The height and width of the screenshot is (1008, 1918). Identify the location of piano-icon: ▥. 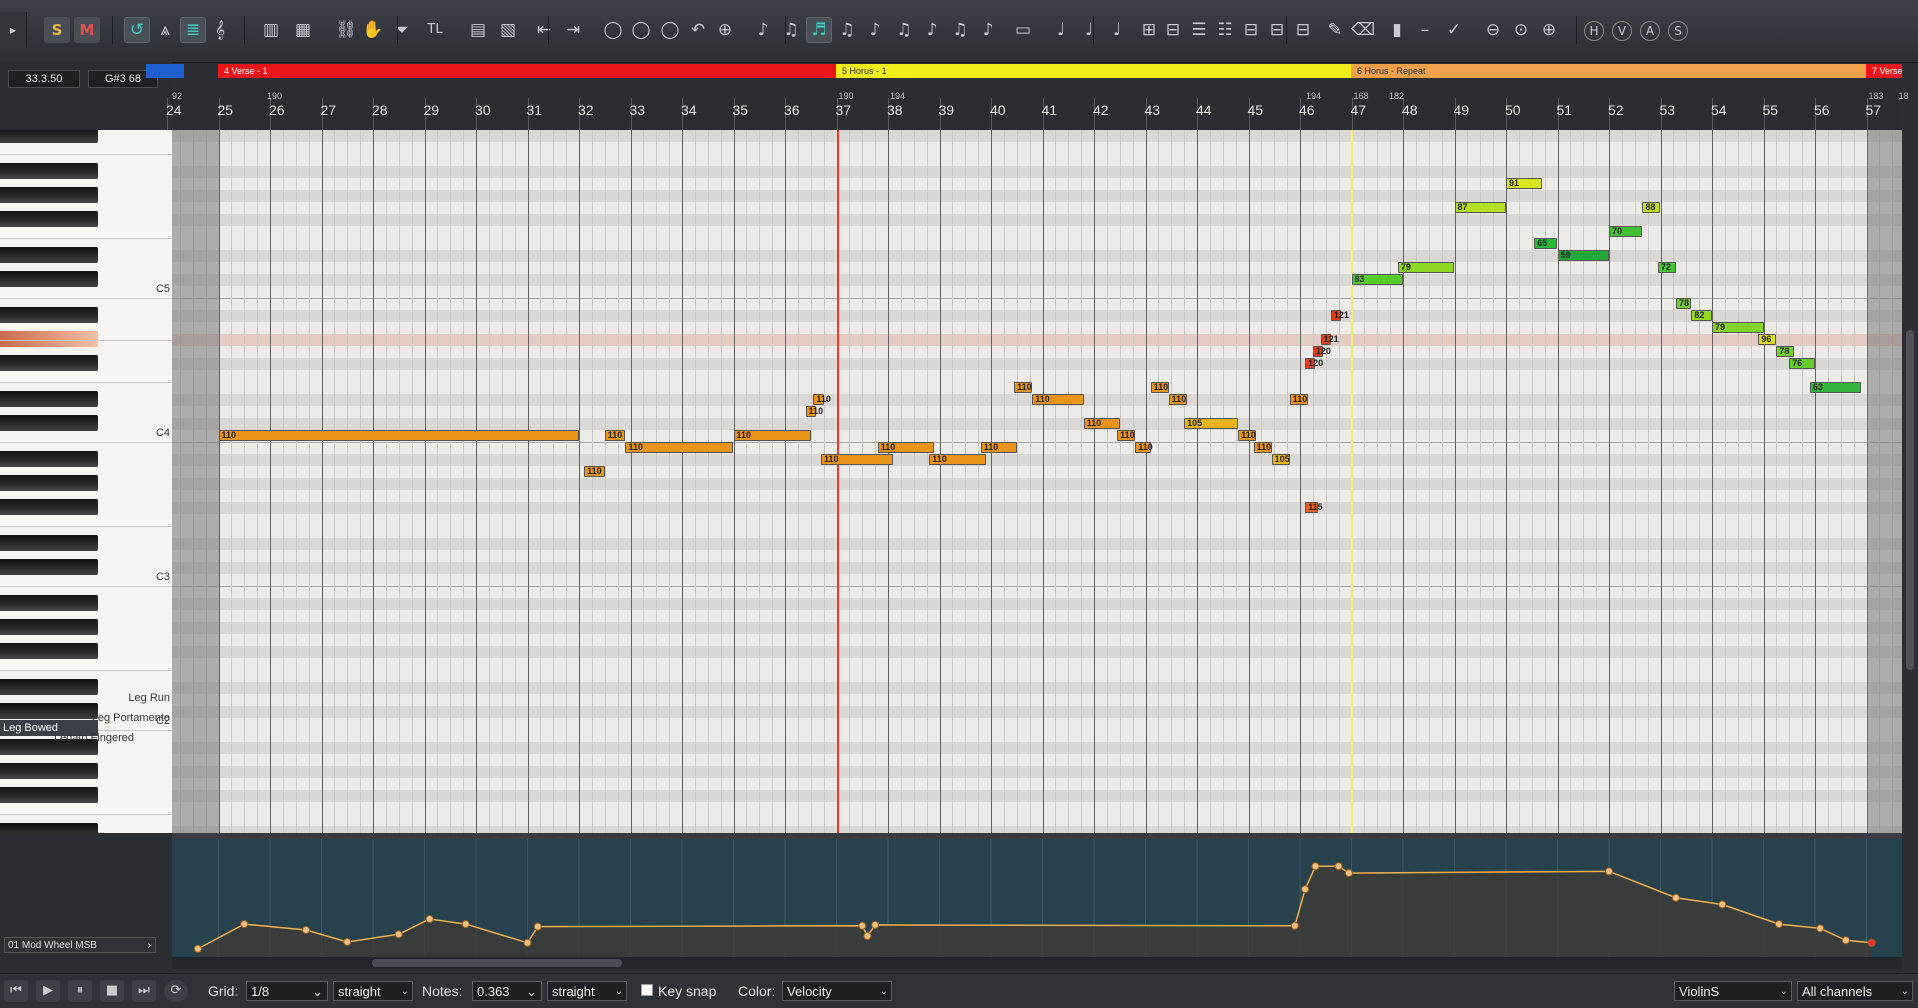
(271, 30).